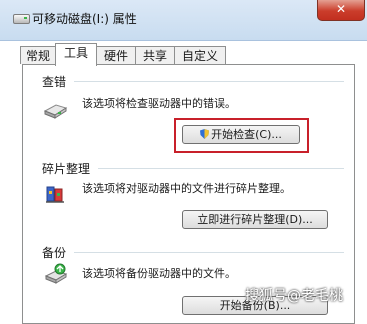 Image resolution: width=367 pixels, height=324 pixels. What do you see at coordinates (56, 273) in the screenshot?
I see `backup-icon` at bounding box center [56, 273].